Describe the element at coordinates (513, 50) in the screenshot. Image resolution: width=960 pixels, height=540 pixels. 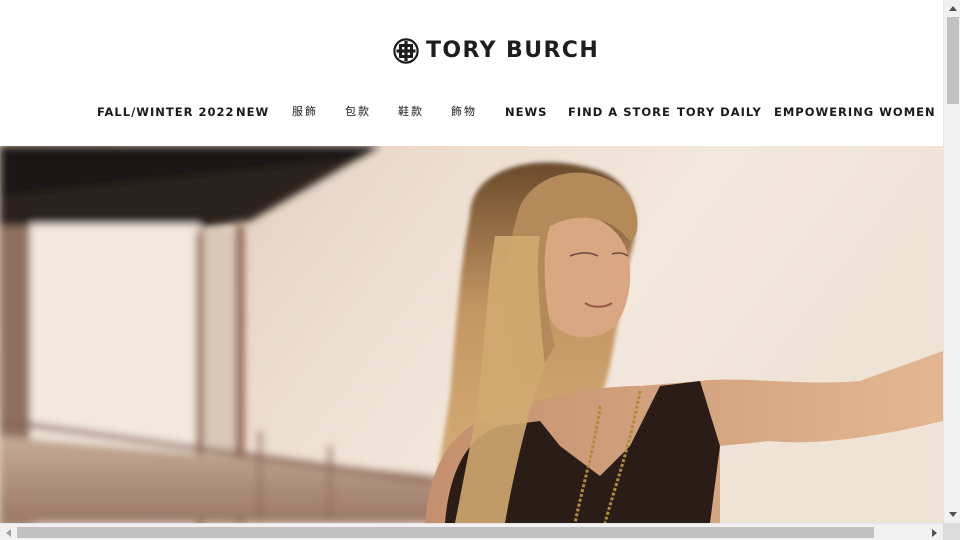
I see `brand-name: TORY BURCH` at that location.